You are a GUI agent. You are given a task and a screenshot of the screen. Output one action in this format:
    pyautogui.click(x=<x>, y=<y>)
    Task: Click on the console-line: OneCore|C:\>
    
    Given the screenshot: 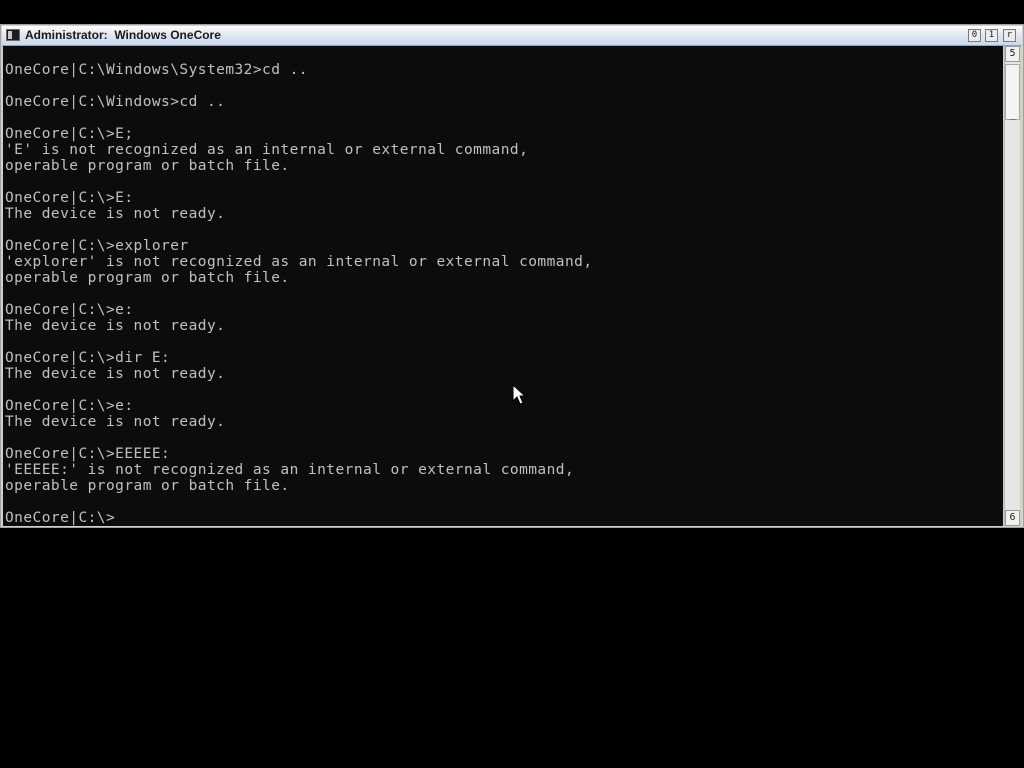 What is the action you would take?
    pyautogui.click(x=60, y=518)
    